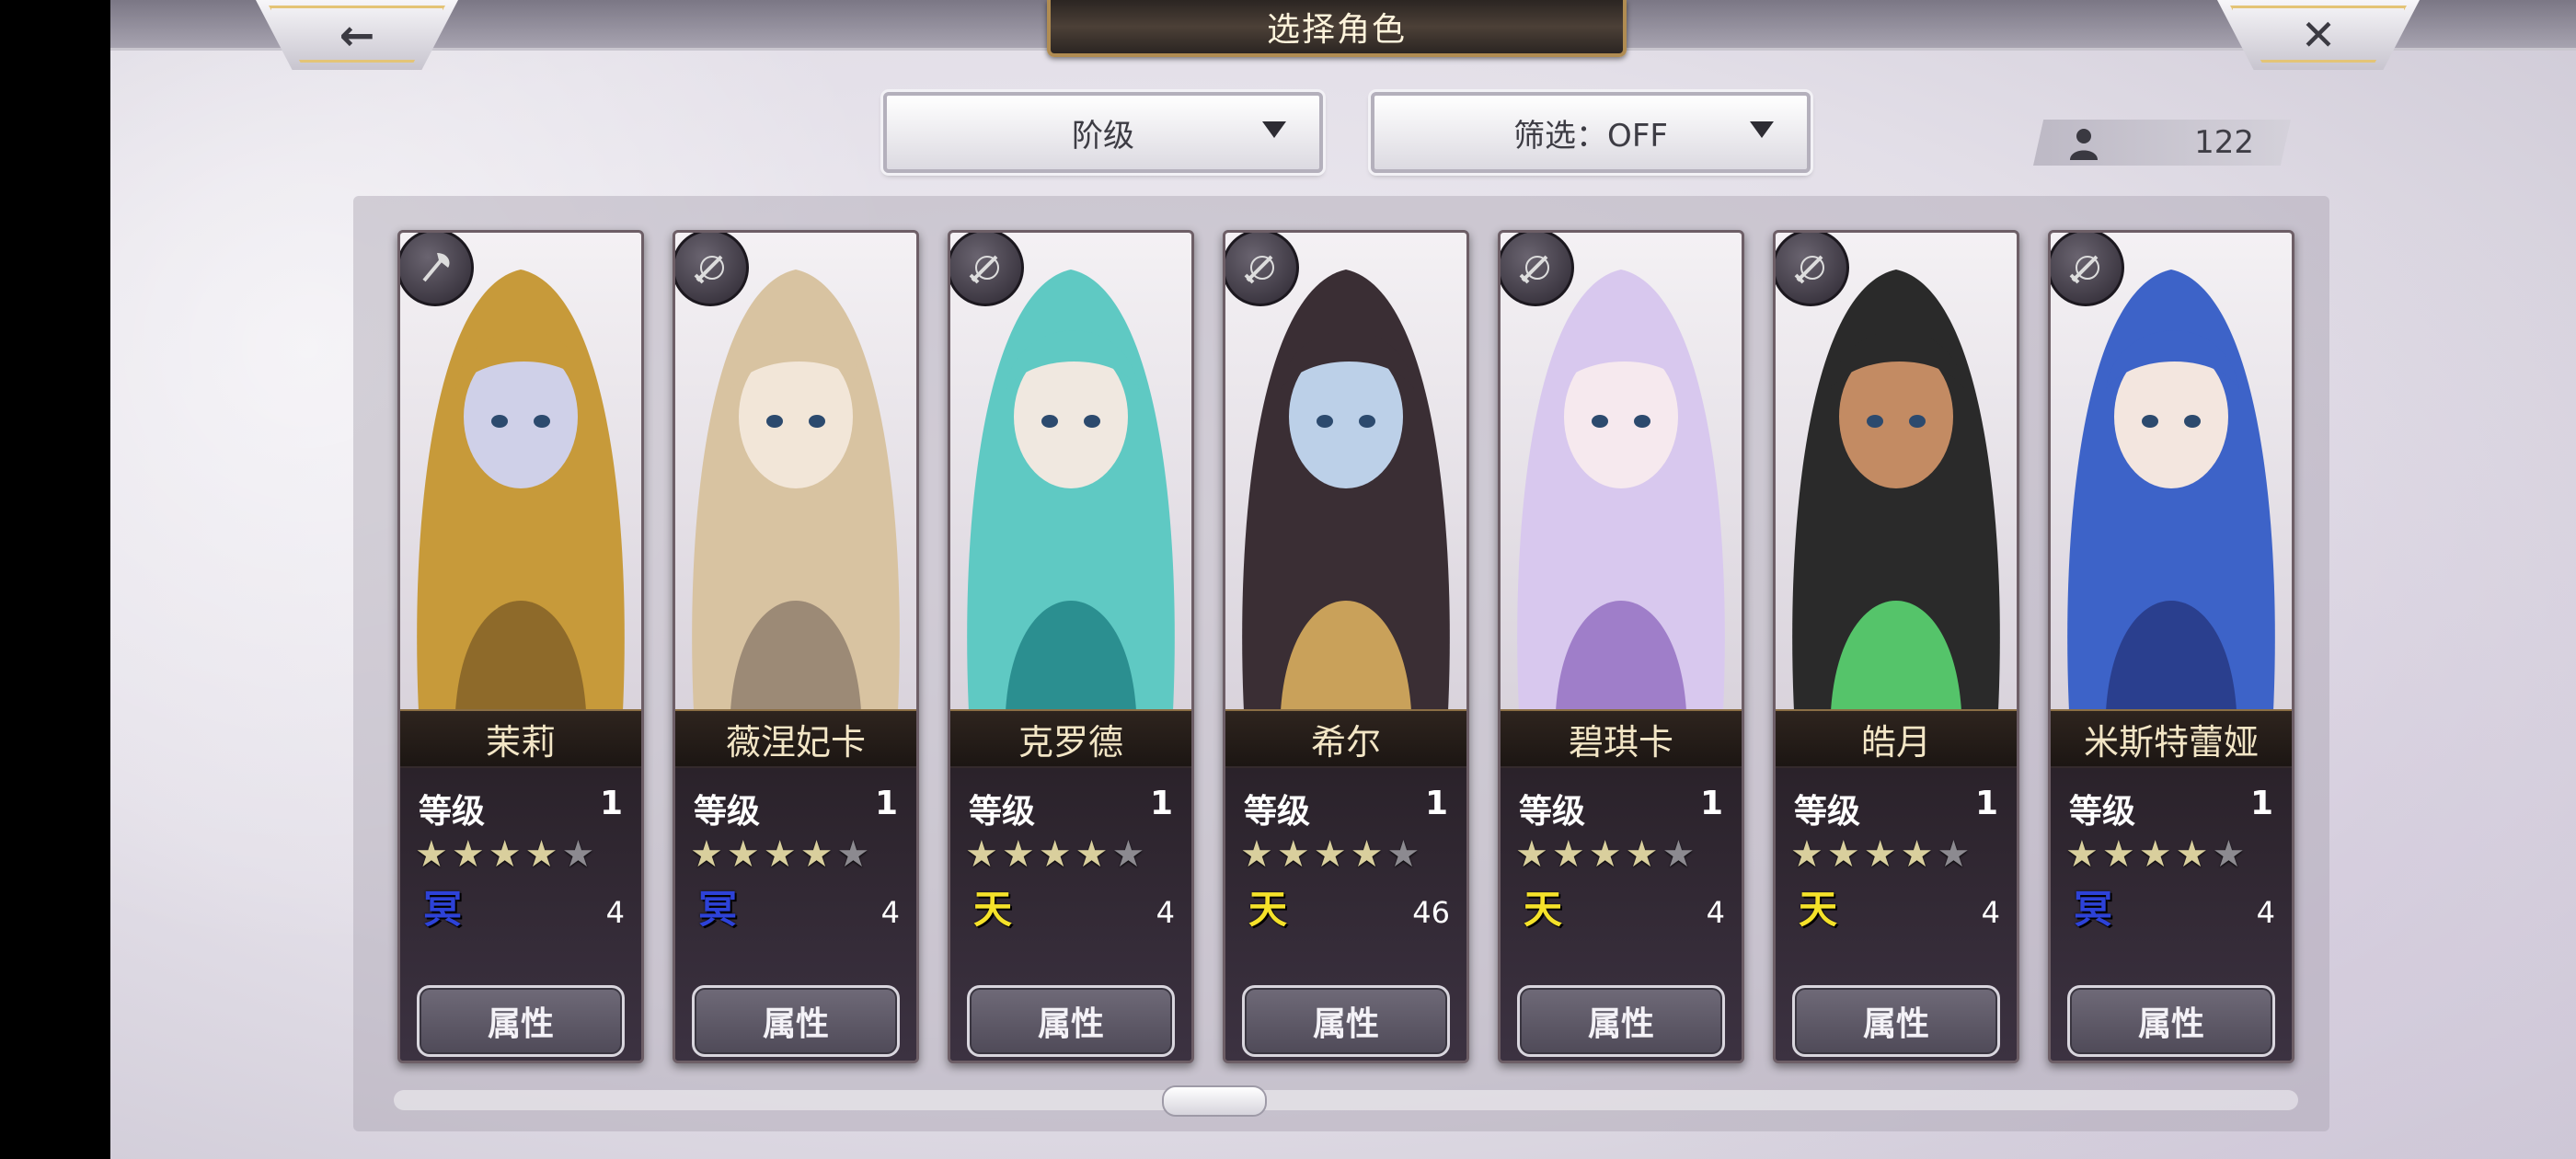 The height and width of the screenshot is (1159, 2576). What do you see at coordinates (1431, 912) in the screenshot?
I see `element-count: 46` at bounding box center [1431, 912].